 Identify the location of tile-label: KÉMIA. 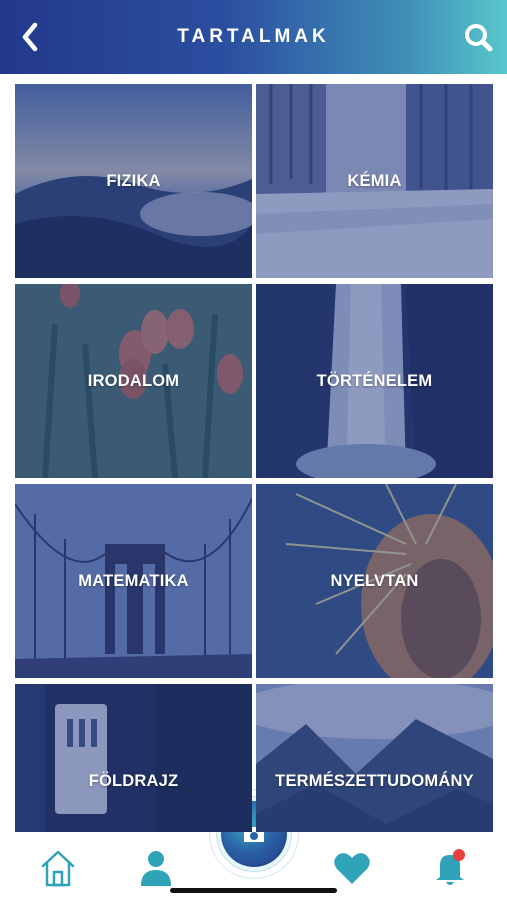
(374, 180).